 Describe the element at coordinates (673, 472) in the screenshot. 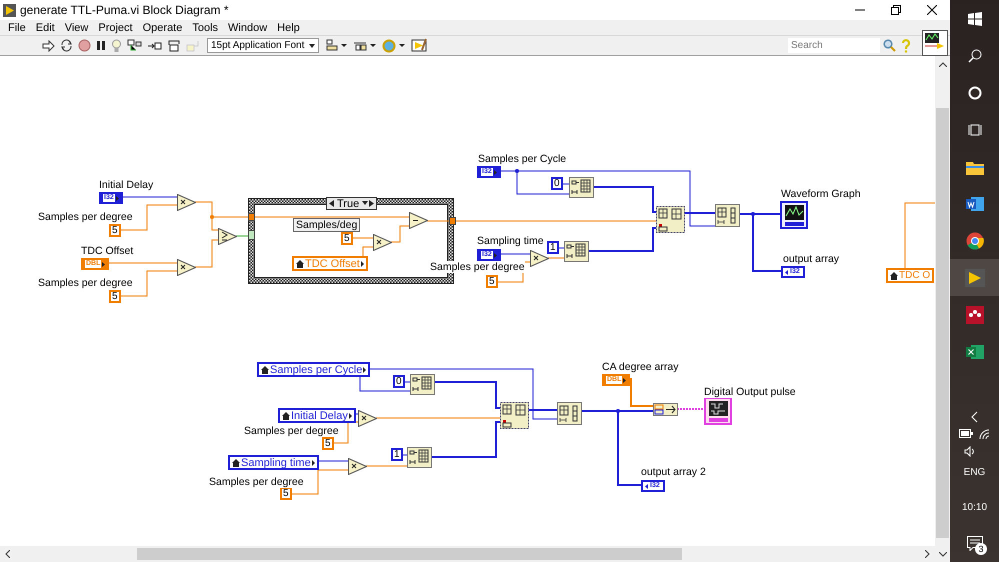

I see `node-label: output array 2` at that location.